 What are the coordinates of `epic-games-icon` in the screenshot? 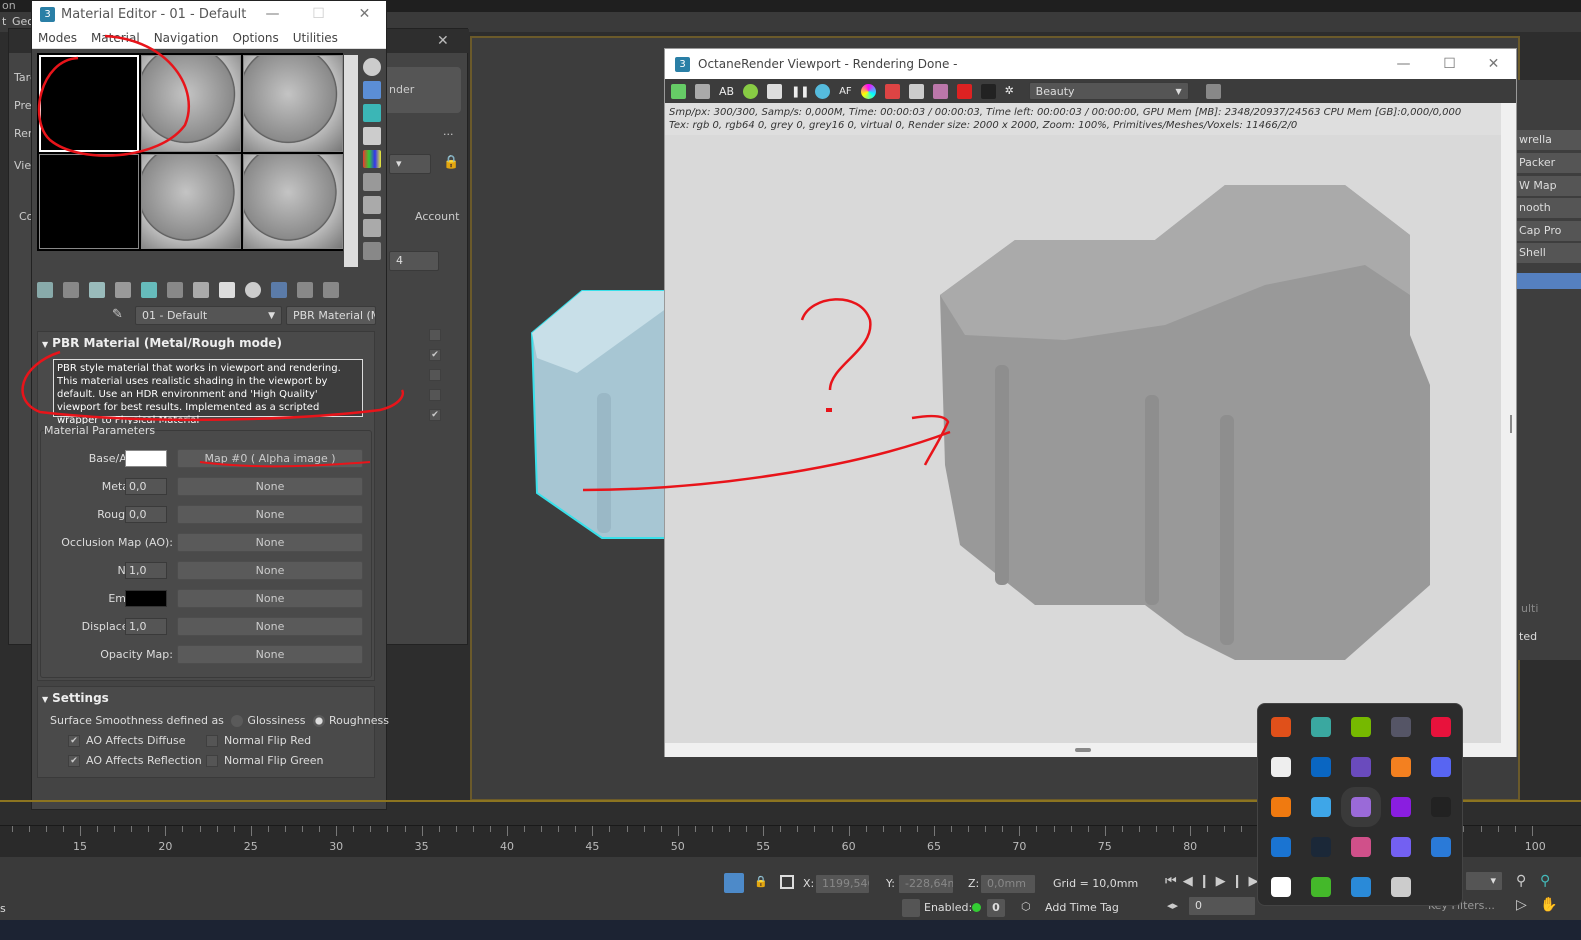 It's located at (1441, 807).